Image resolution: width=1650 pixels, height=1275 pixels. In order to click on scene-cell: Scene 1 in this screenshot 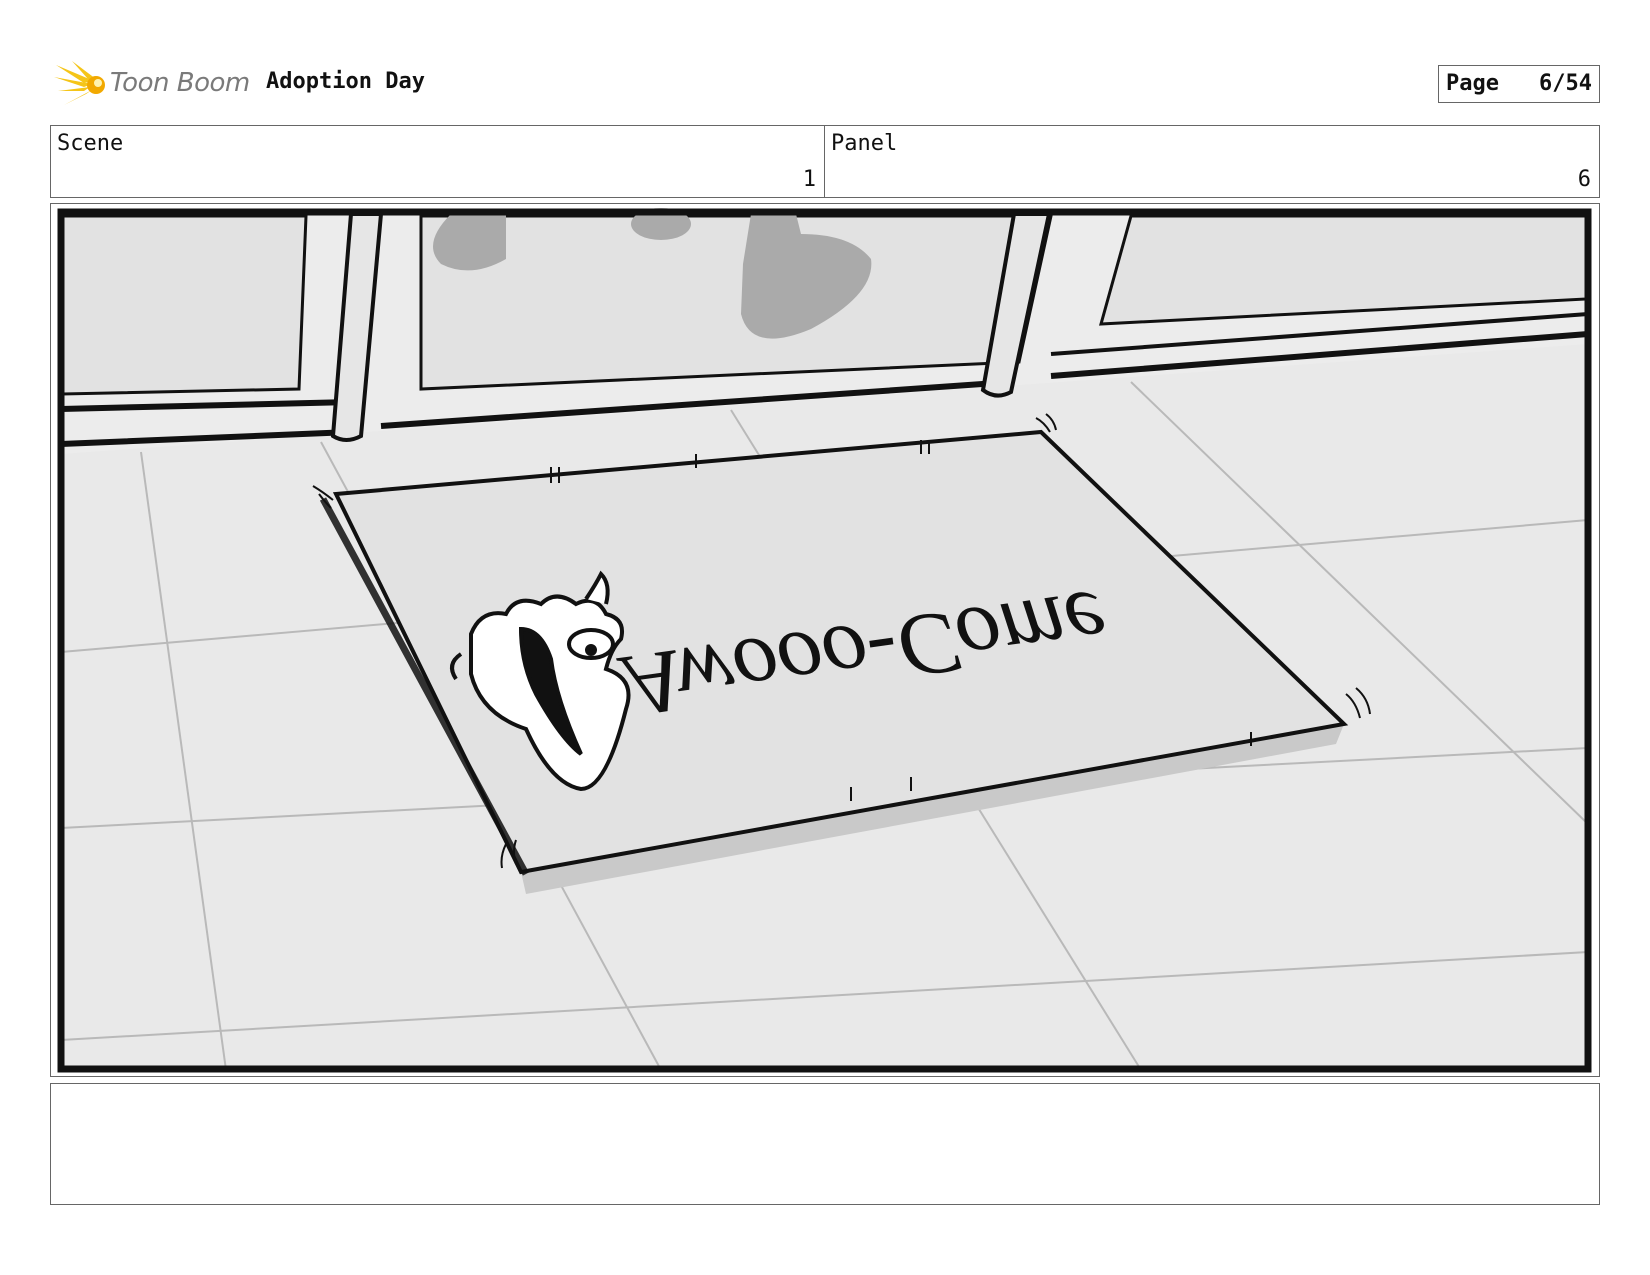, I will do `click(438, 161)`.